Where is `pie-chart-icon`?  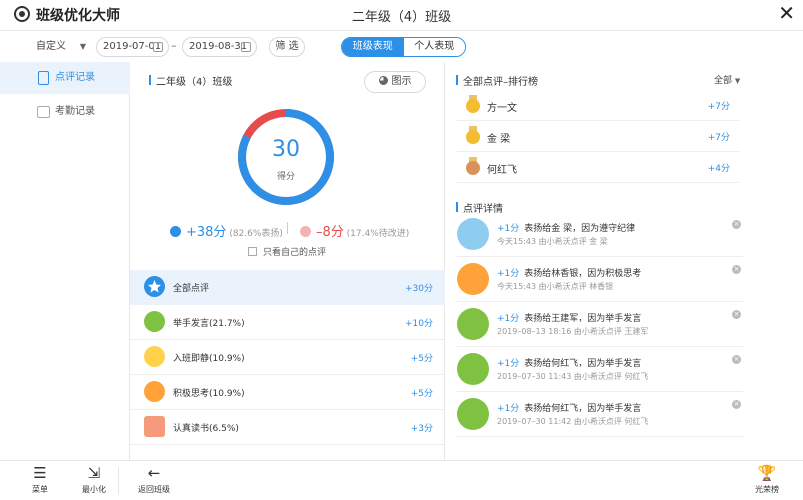 pie-chart-icon is located at coordinates (383, 80).